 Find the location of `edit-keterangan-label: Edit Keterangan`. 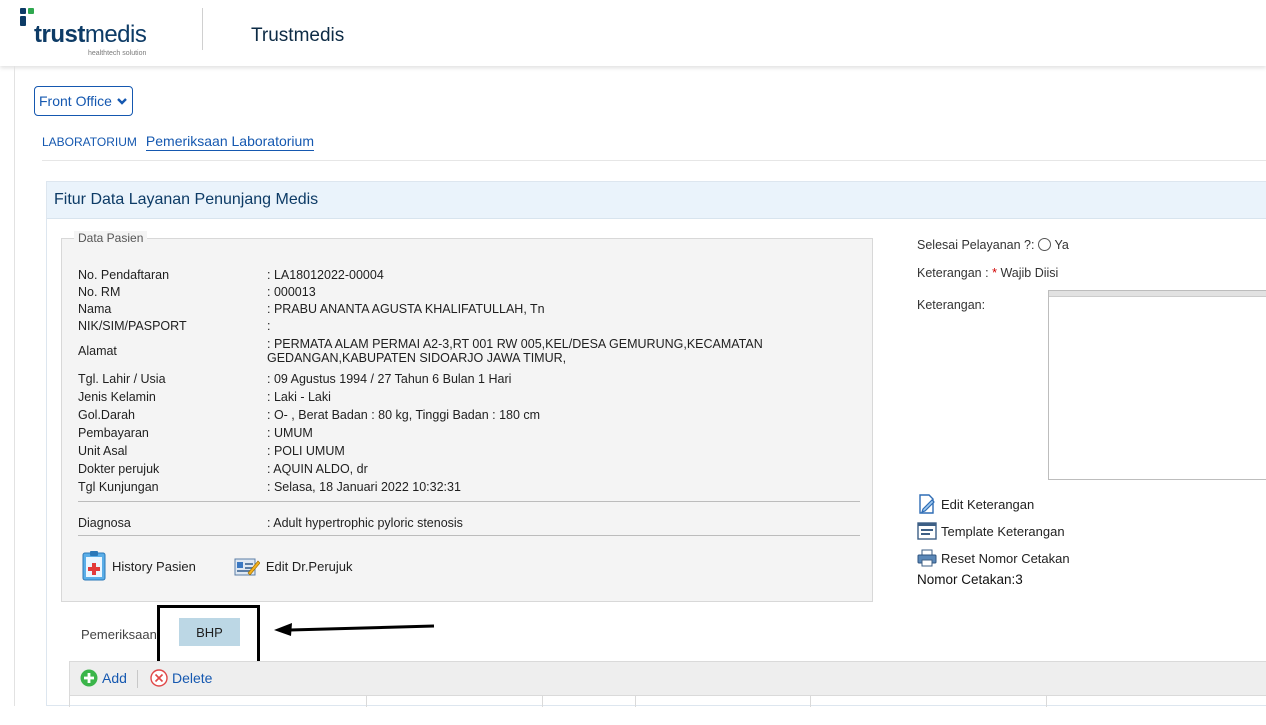

edit-keterangan-label: Edit Keterangan is located at coordinates (988, 504).